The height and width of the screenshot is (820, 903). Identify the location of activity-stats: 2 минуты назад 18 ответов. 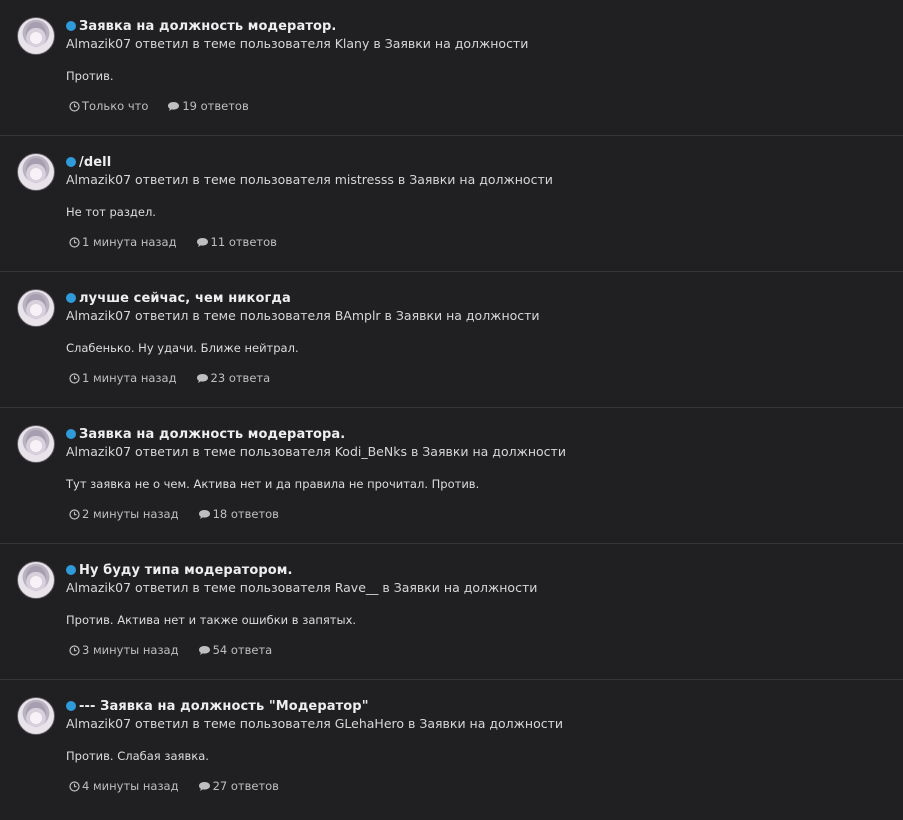
(174, 514).